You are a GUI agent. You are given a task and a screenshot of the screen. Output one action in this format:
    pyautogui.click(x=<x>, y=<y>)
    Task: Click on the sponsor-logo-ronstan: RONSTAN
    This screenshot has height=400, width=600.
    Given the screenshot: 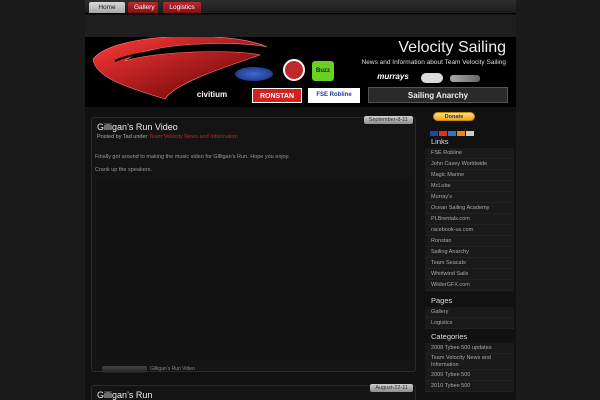 What is the action you would take?
    pyautogui.click(x=277, y=95)
    